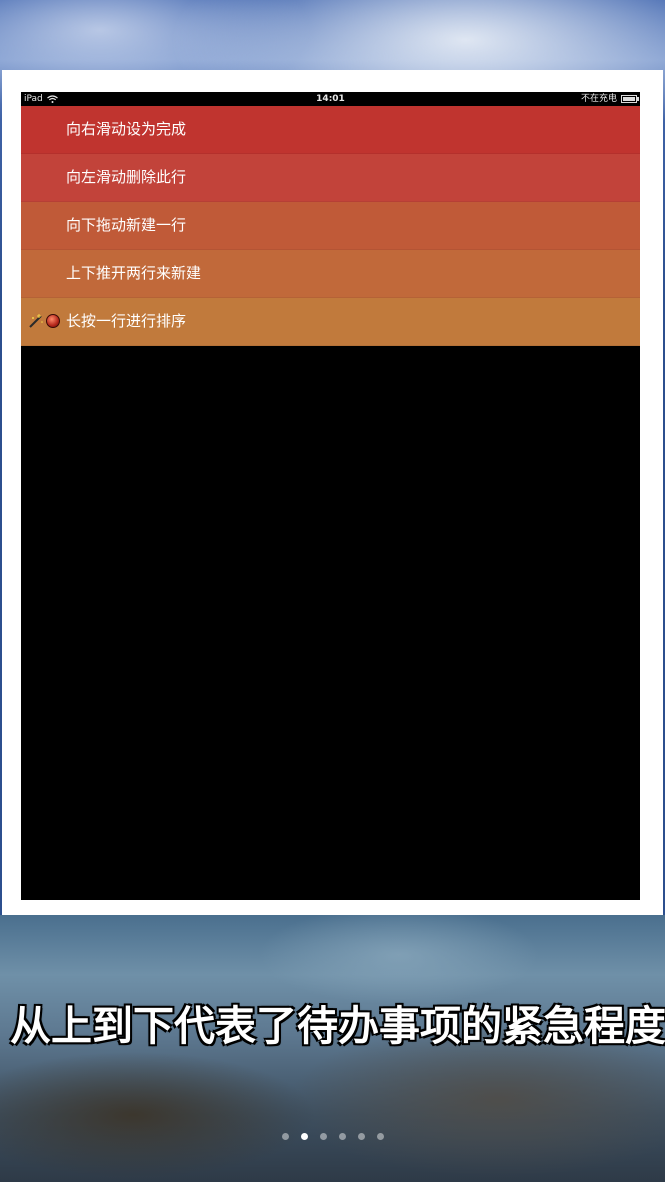  What do you see at coordinates (332, 1136) in the screenshot?
I see `page-indicator` at bounding box center [332, 1136].